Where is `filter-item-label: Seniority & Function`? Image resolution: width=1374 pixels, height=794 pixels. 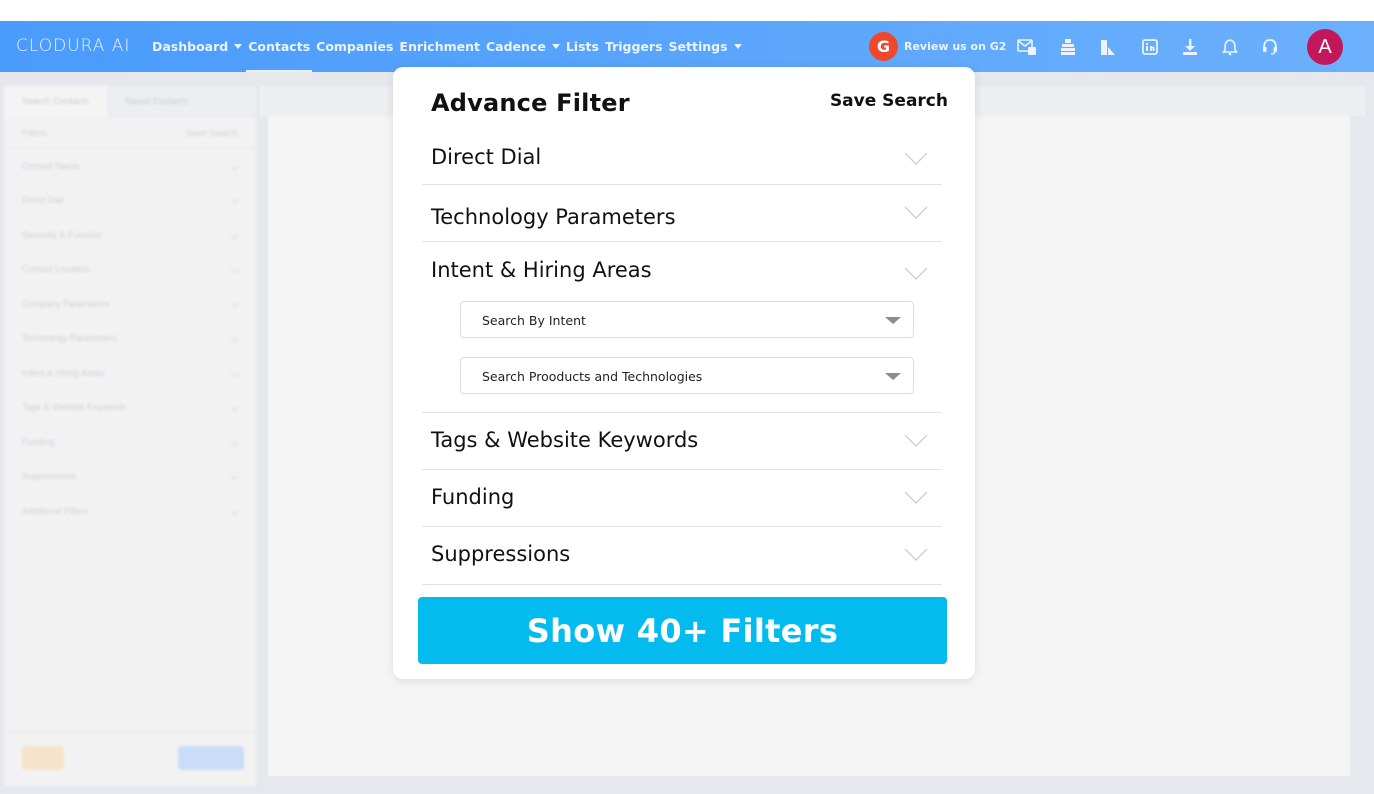
filter-item-label: Seniority & Function is located at coordinates (62, 234).